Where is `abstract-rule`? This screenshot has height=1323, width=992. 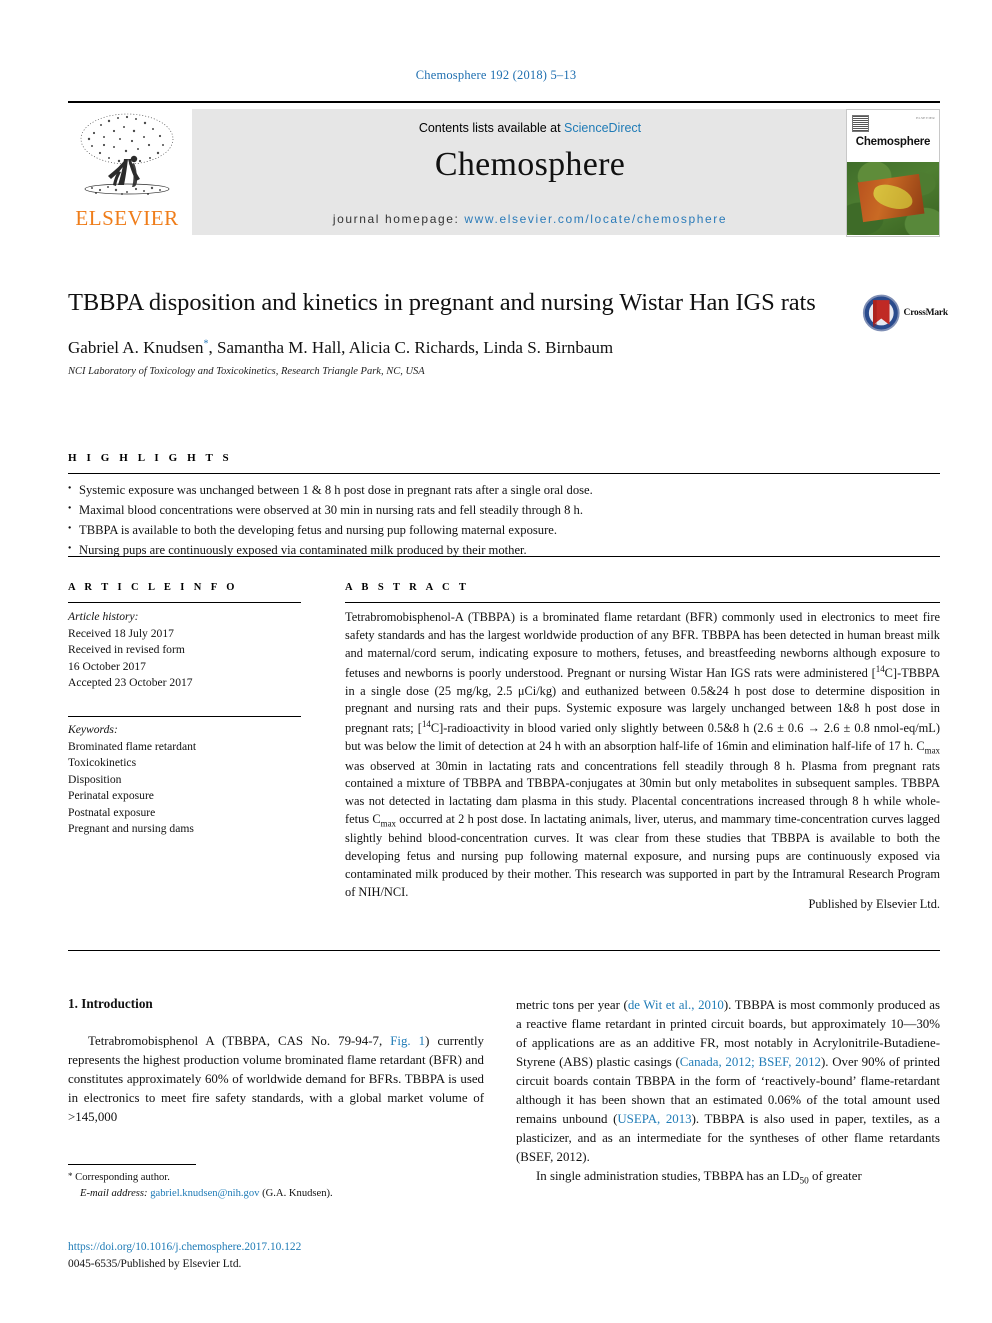
abstract-rule is located at coordinates (642, 602).